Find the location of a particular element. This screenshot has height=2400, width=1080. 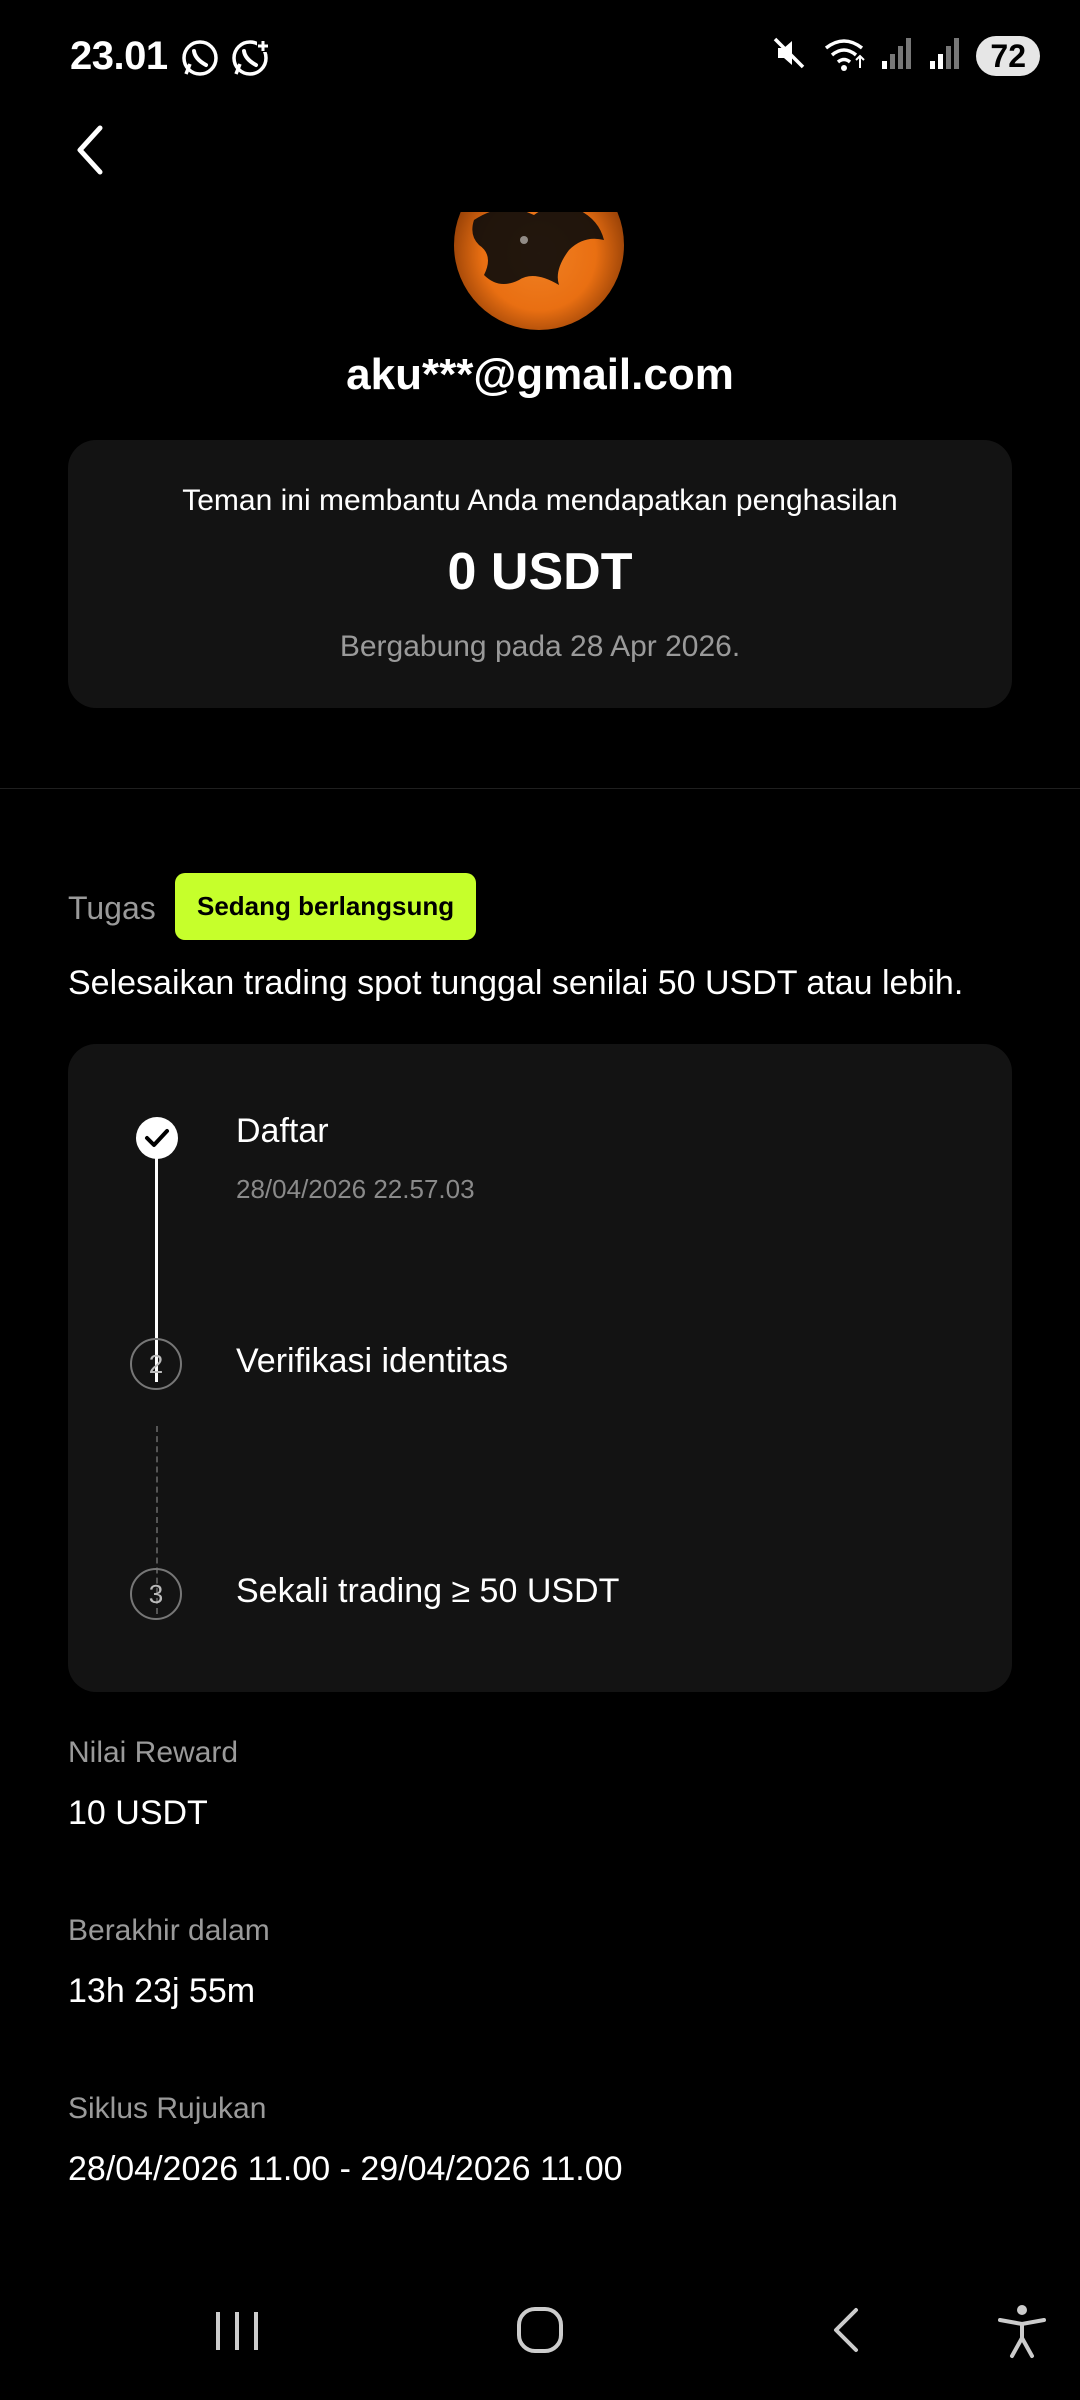

step-3-number: 3 is located at coordinates (156, 1594).